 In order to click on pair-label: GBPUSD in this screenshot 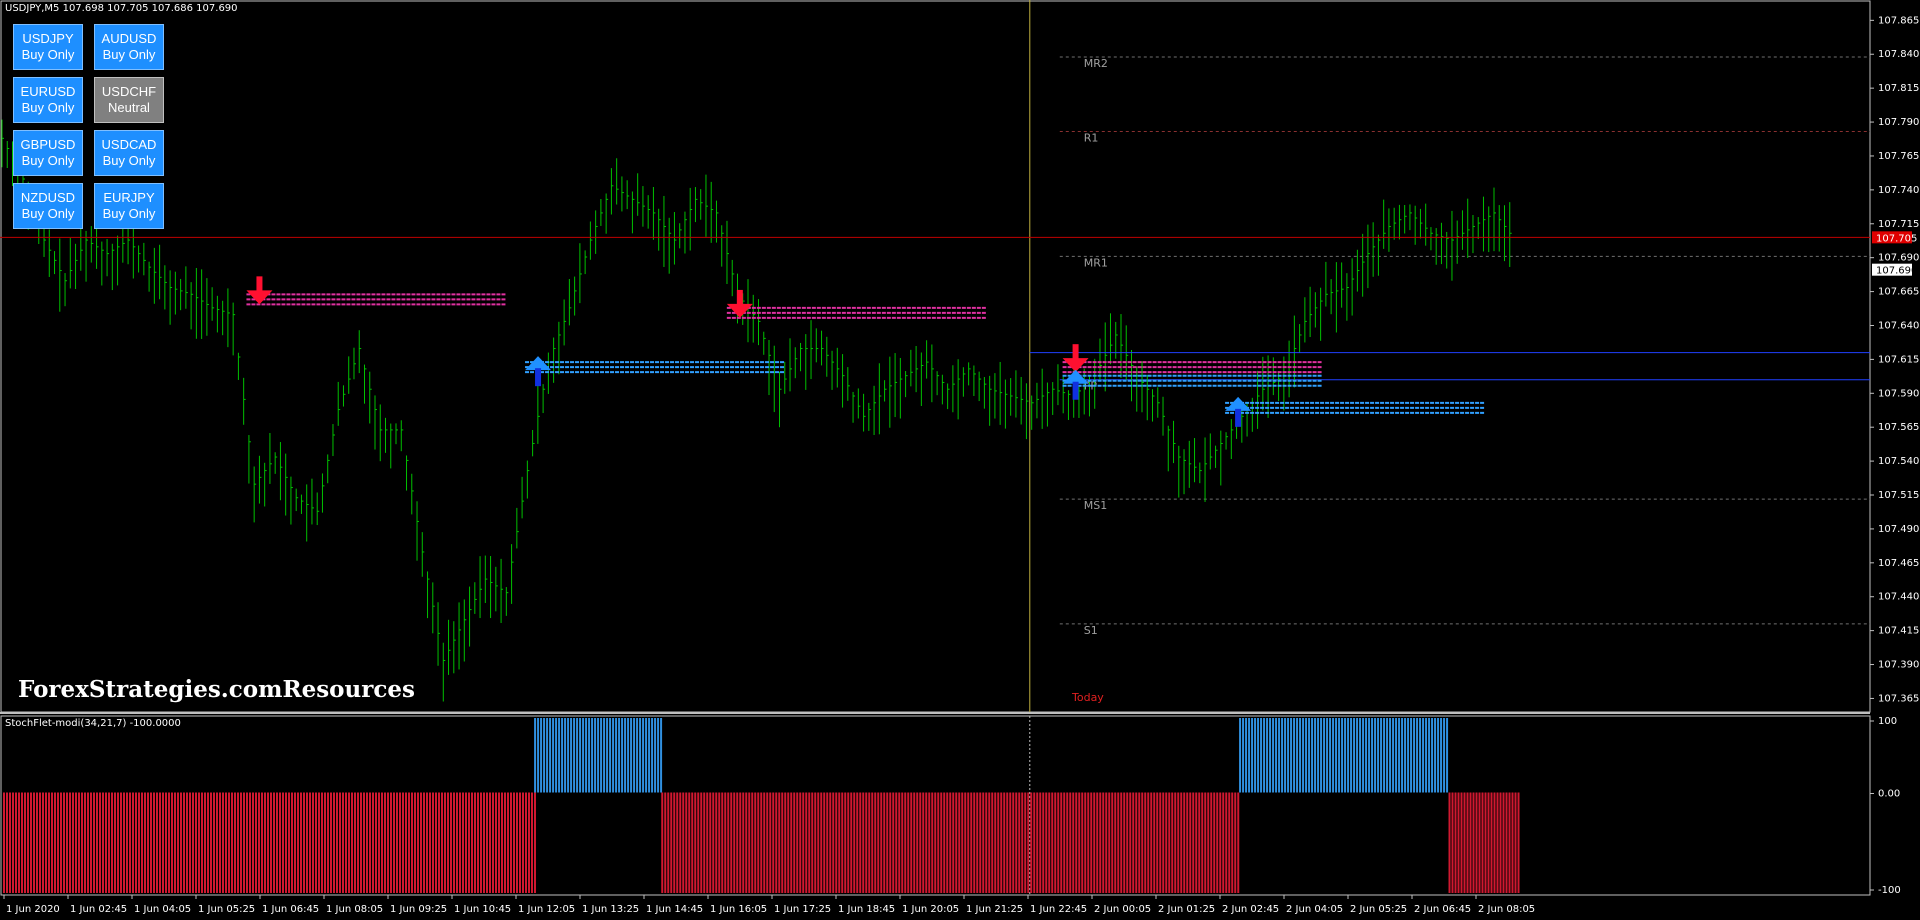, I will do `click(48, 144)`.